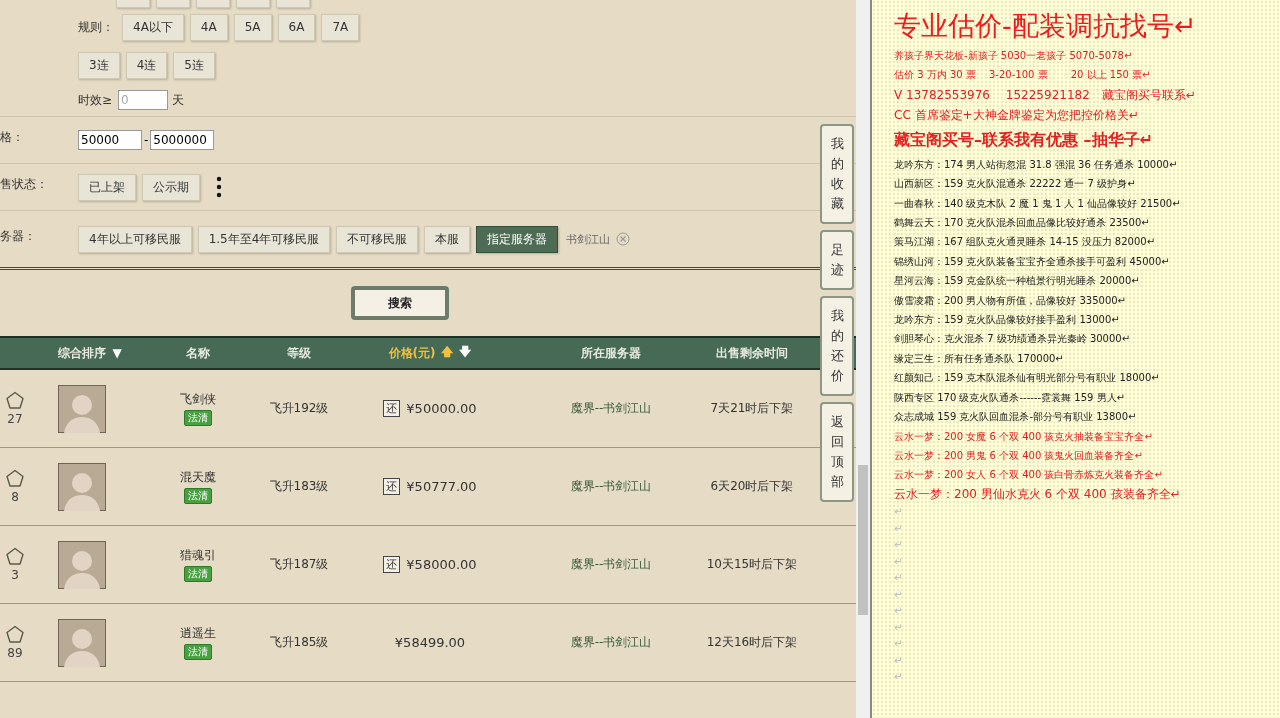 The image size is (1280, 718). I want to click on price-text: ¥58000.00, so click(441, 564).